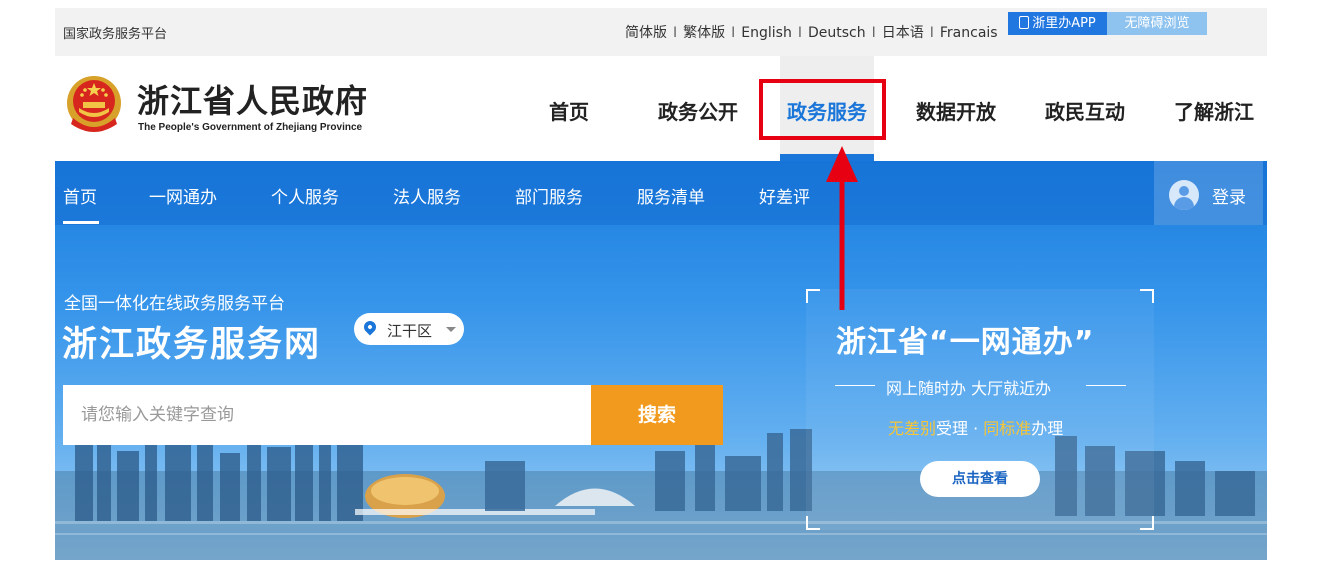 Image resolution: width=1323 pixels, height=567 pixels. I want to click on lang-french: Francais, so click(969, 33).